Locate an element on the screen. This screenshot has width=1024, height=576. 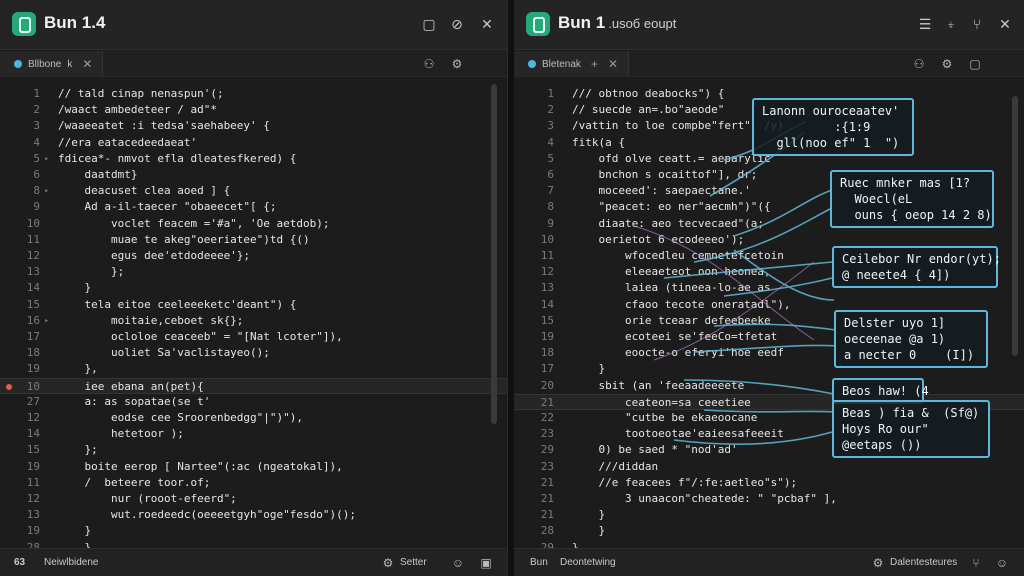
code-text: daatdmt} is located at coordinates (98, 174).